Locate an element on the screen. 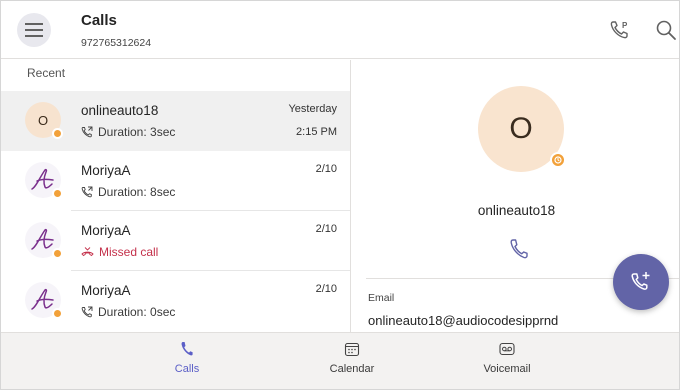  park-call-icon: P is located at coordinates (619, 30).